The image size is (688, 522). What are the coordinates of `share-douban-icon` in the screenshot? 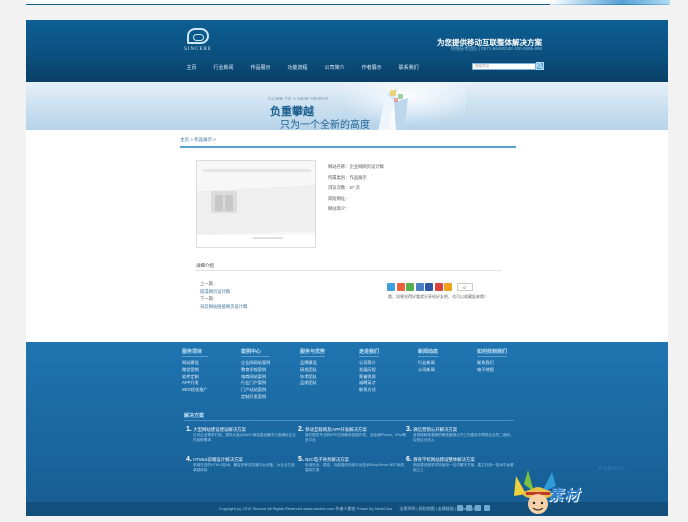 It's located at (438, 287).